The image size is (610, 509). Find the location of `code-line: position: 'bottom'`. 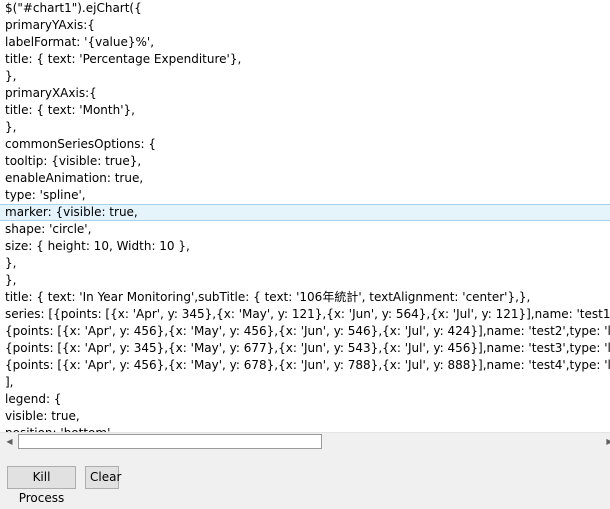

code-line: position: 'bottom' is located at coordinates (305, 428).